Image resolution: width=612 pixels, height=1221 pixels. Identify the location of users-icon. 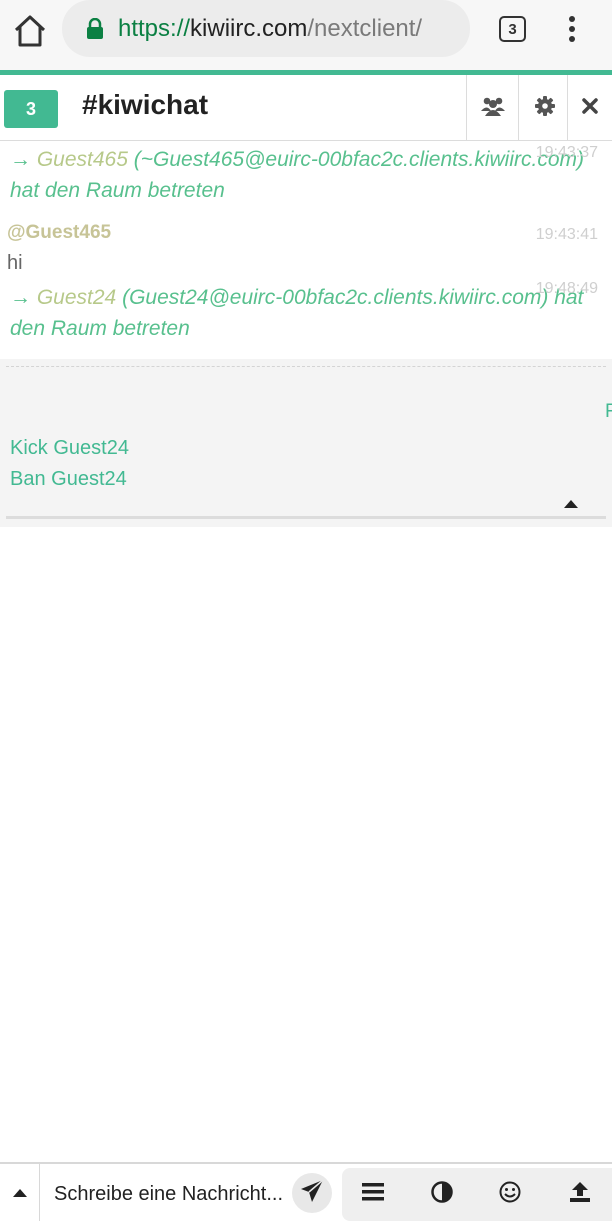
(492, 108).